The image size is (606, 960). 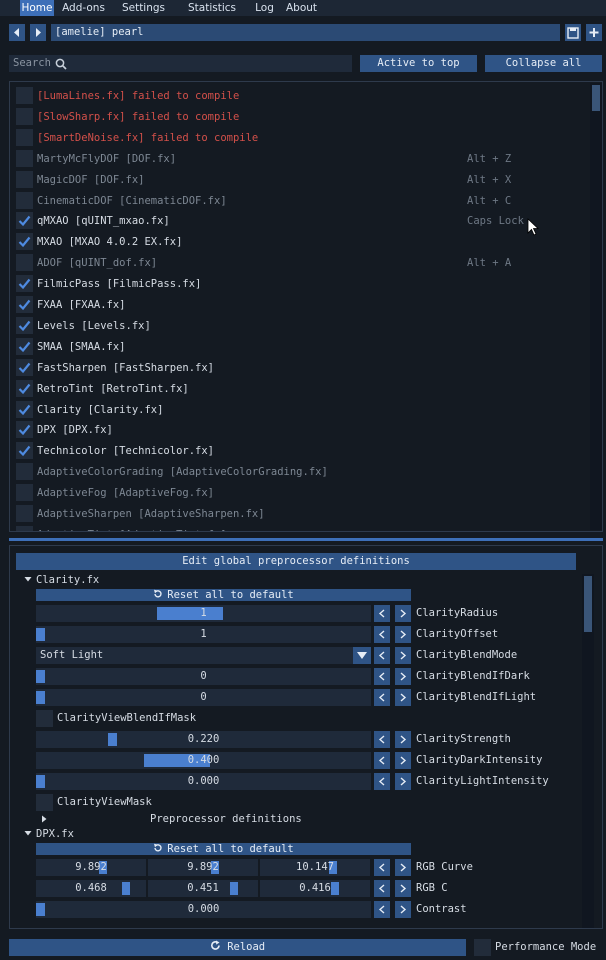 What do you see at coordinates (301, 138) in the screenshot?
I see `effect-row: [SmartDeNoise.fx] failed to compile` at bounding box center [301, 138].